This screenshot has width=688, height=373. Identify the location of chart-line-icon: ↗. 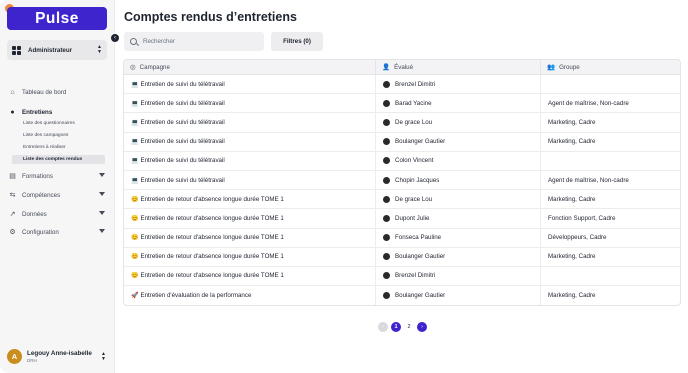
(12, 214).